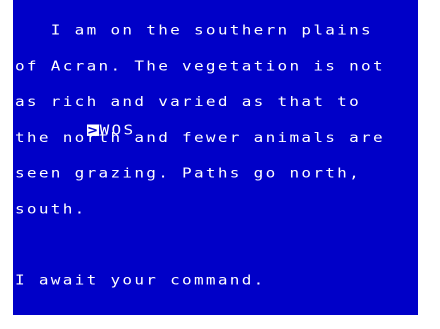  Describe the element at coordinates (200, 65) in the screenshot. I see `description-line-2: of Acran. The vegetation is not` at that location.